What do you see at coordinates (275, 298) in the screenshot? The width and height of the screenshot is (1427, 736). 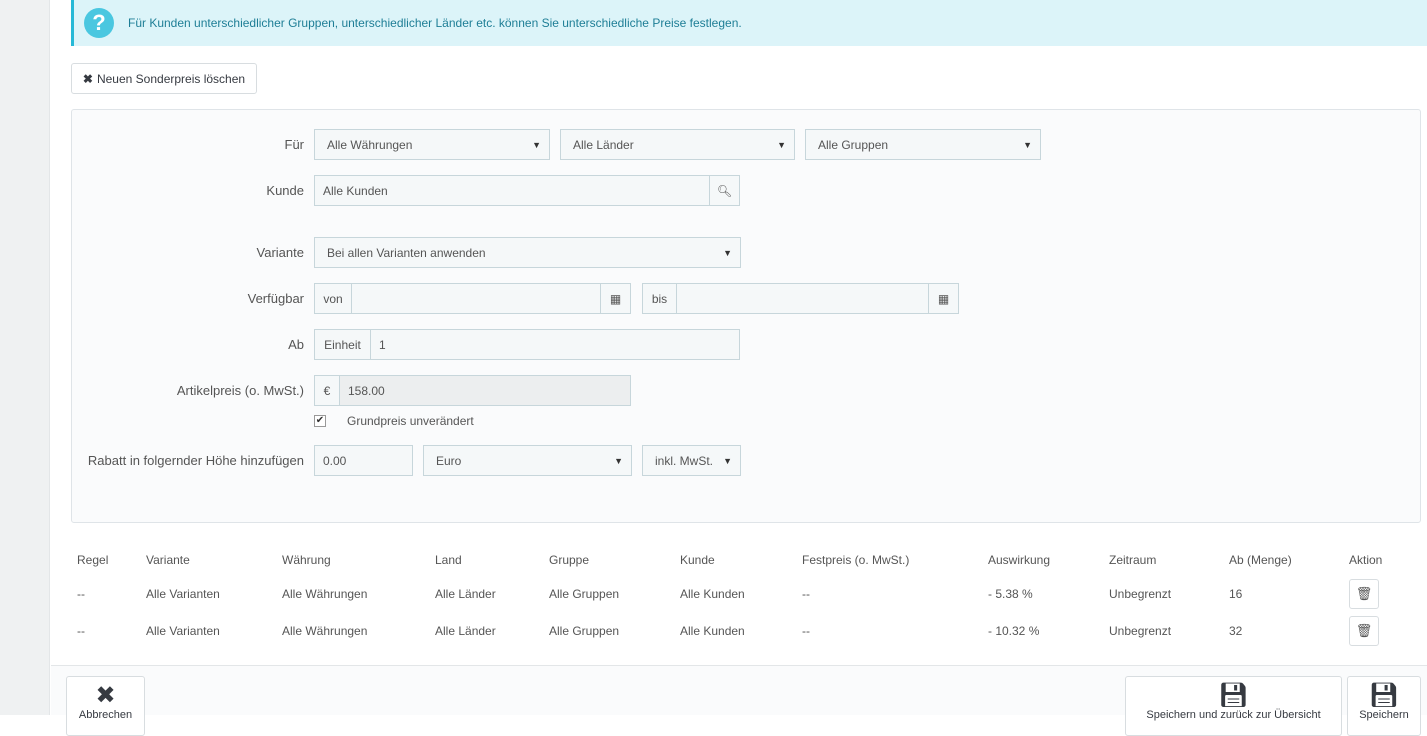 I see `label-verfuegbar: Verfügbar` at bounding box center [275, 298].